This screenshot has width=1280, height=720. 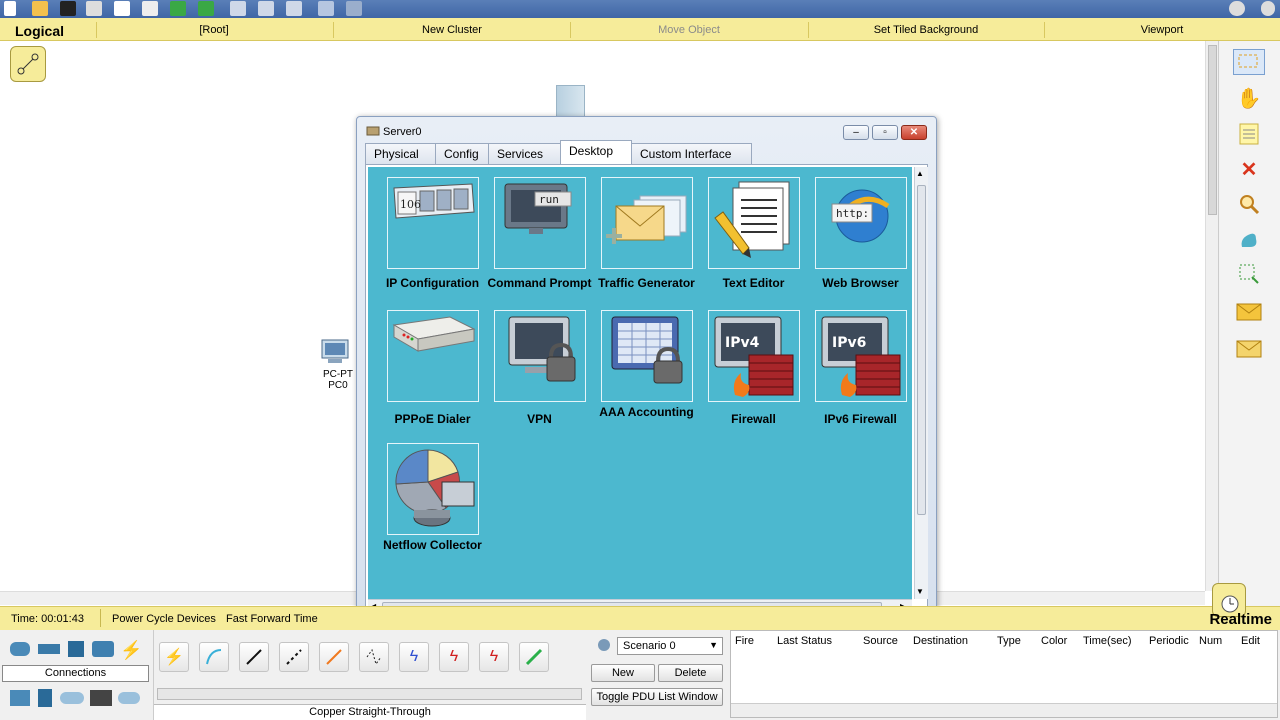 I want to click on pdu-header-periodic: Periodic, so click(x=1169, y=641).